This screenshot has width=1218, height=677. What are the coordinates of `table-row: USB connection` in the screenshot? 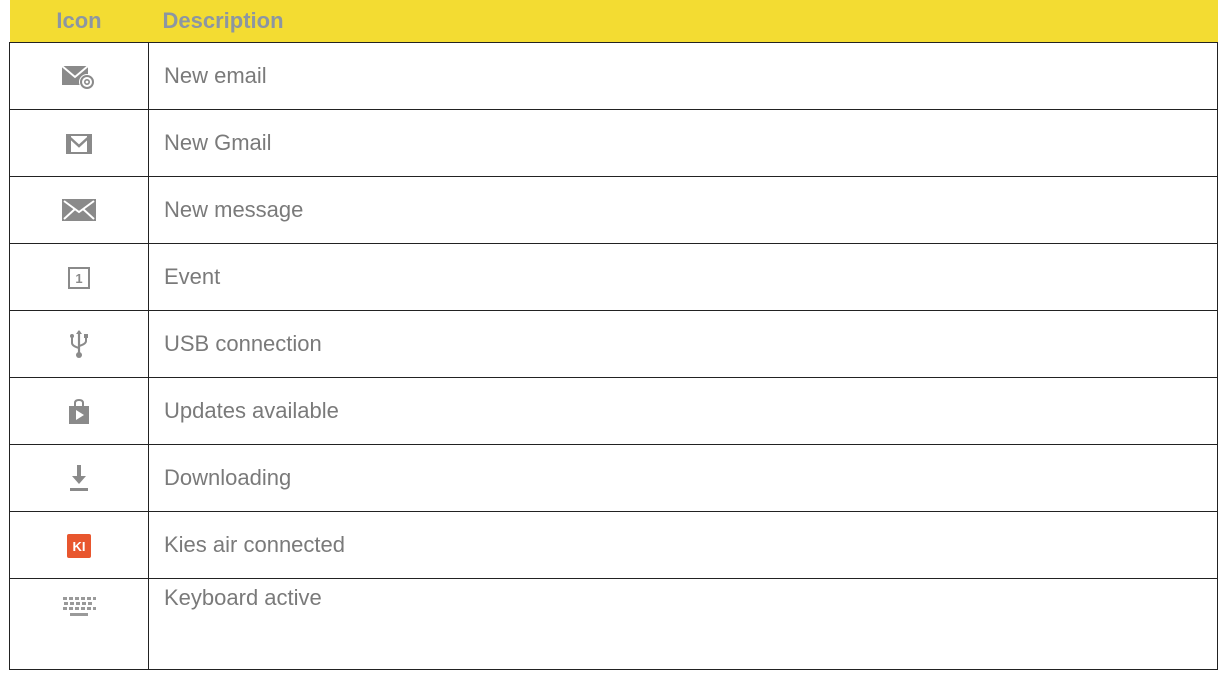 It's located at (613, 344).